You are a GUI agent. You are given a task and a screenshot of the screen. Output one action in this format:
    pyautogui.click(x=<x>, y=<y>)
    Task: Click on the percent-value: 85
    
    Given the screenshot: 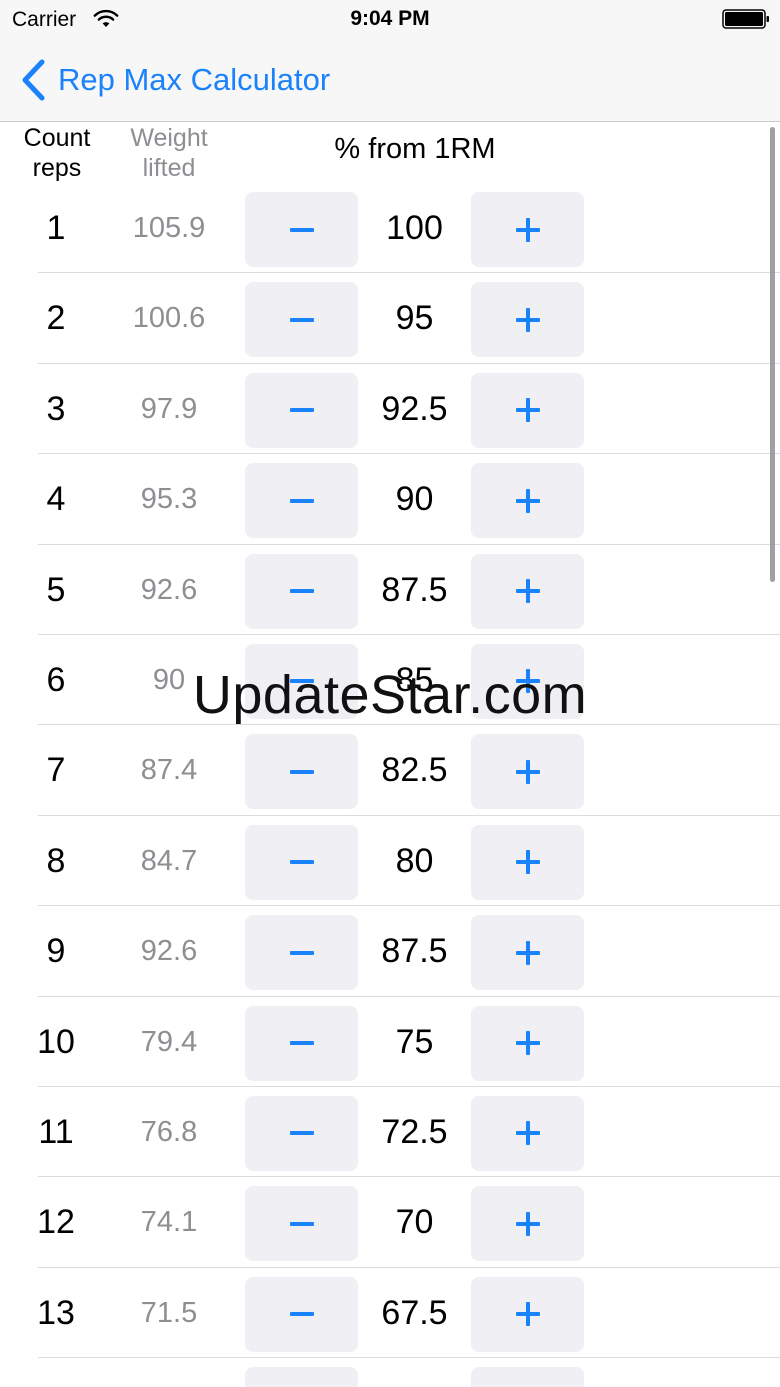 What is the action you would take?
    pyautogui.click(x=414, y=679)
    